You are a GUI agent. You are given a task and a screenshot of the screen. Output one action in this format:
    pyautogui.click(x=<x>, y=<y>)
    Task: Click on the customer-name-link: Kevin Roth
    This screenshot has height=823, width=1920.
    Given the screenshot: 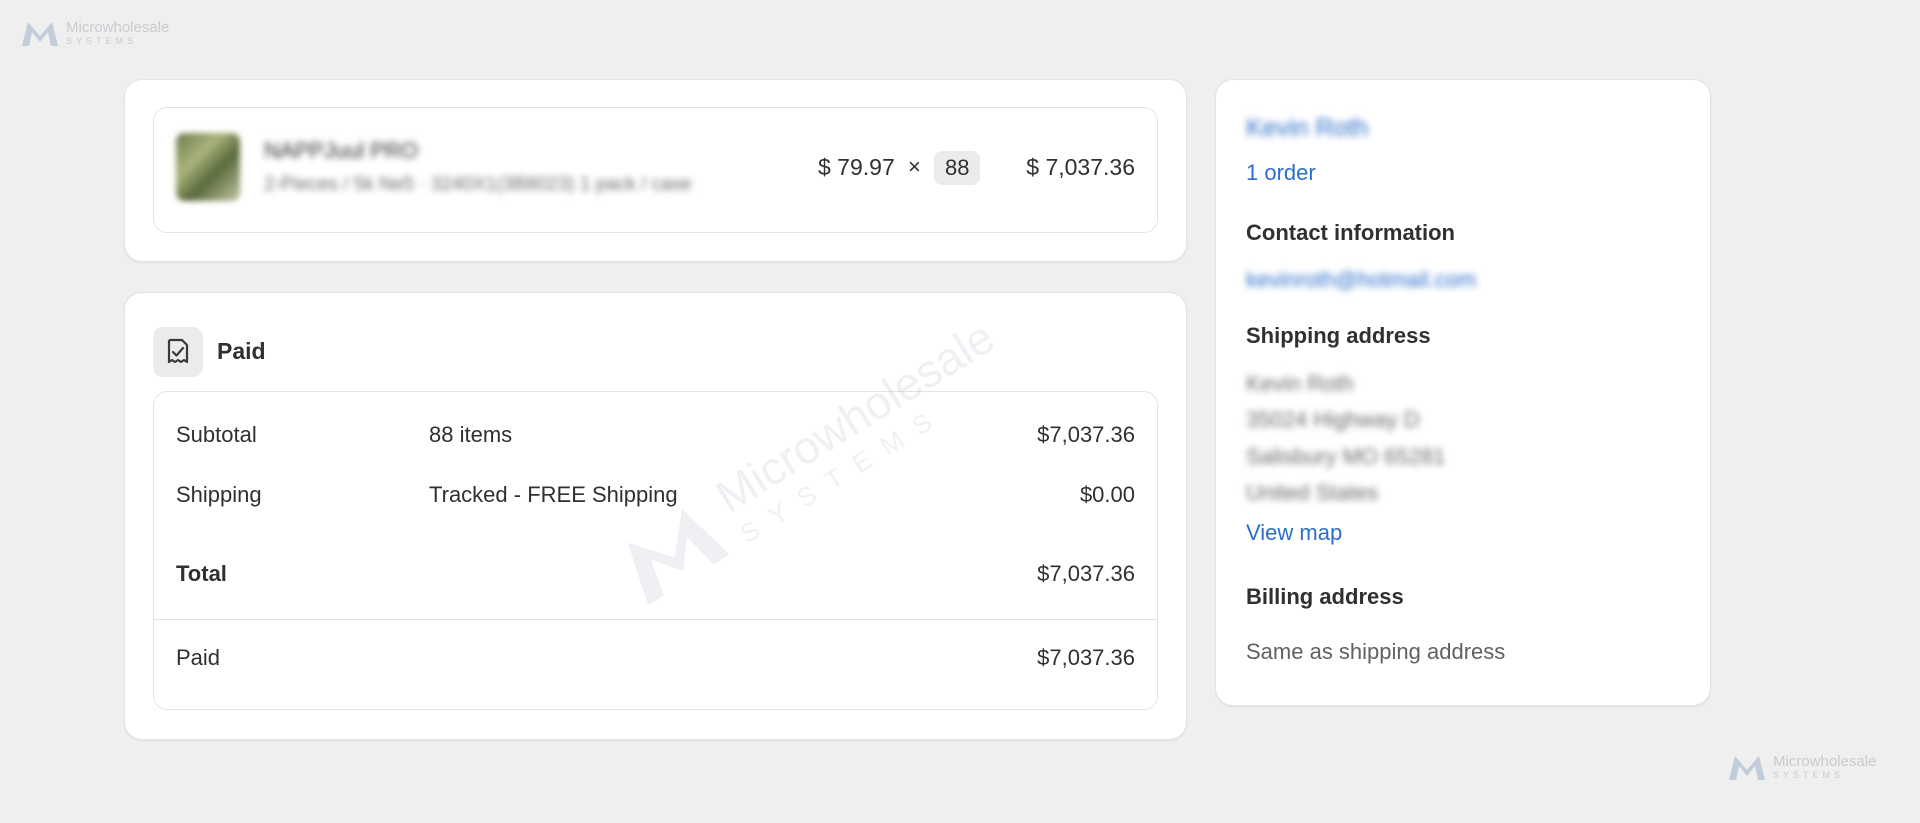 What is the action you would take?
    pyautogui.click(x=1307, y=128)
    